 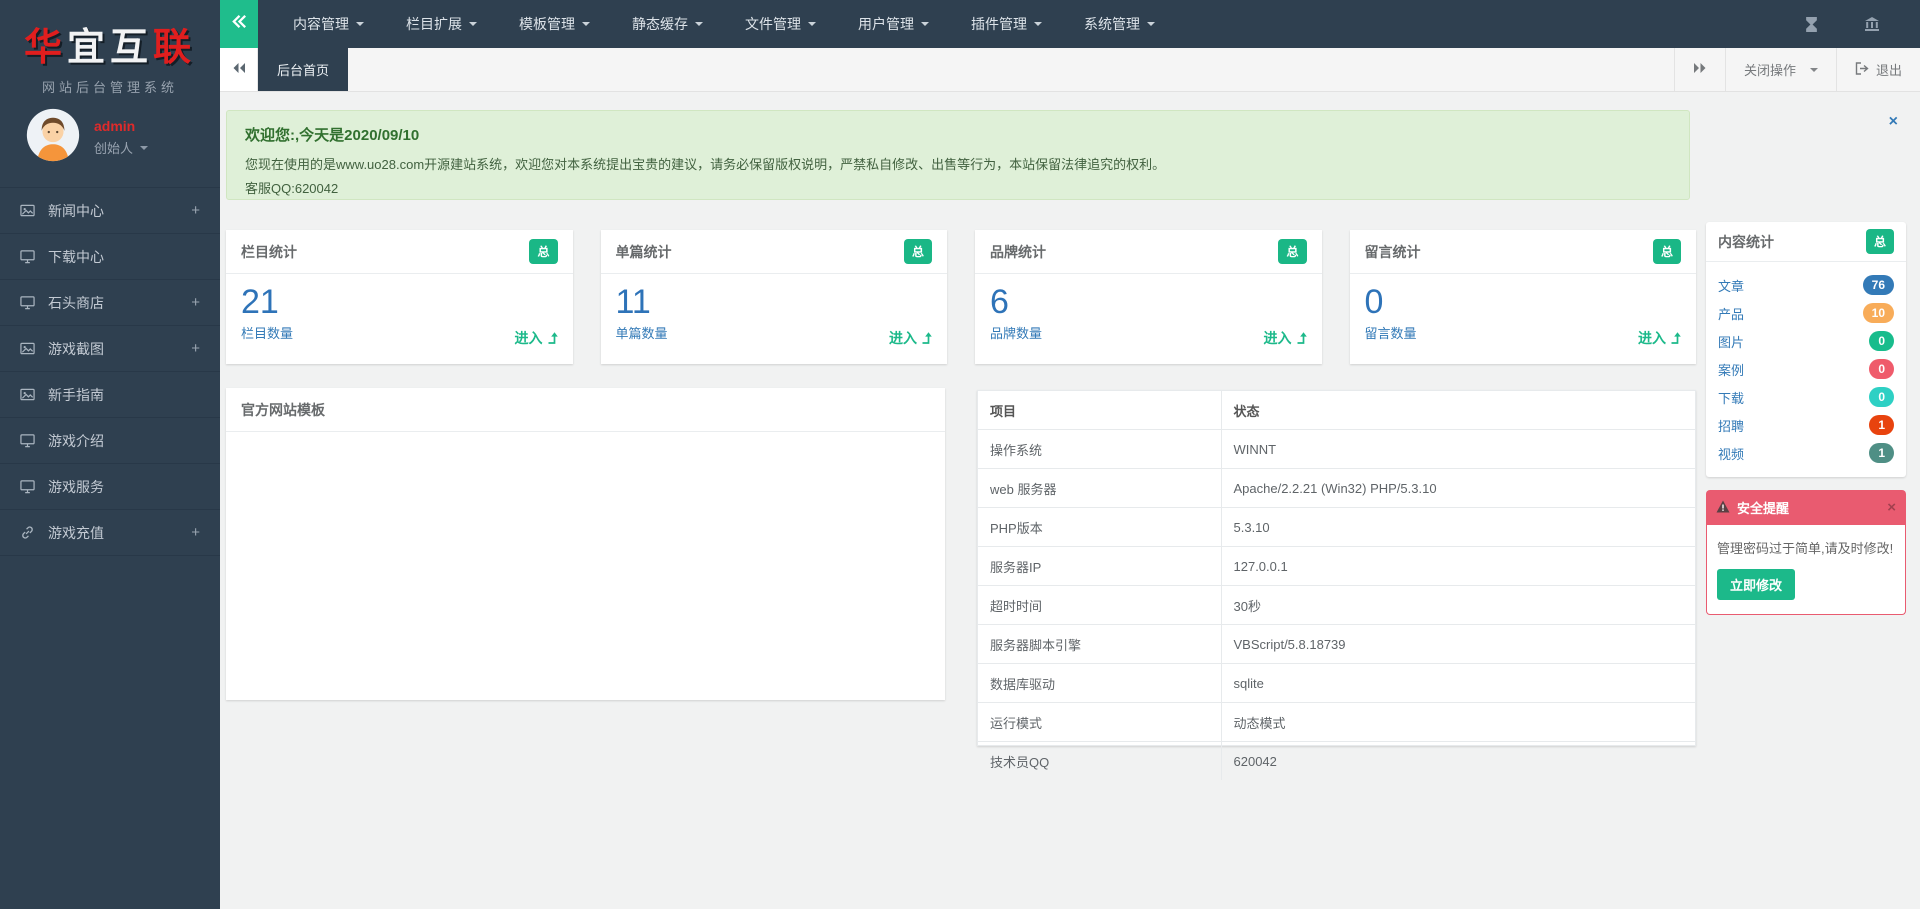 What do you see at coordinates (1336, 644) in the screenshot?
I see `table-row: 服务器脚本引擎 VBScript/5.8.18739` at bounding box center [1336, 644].